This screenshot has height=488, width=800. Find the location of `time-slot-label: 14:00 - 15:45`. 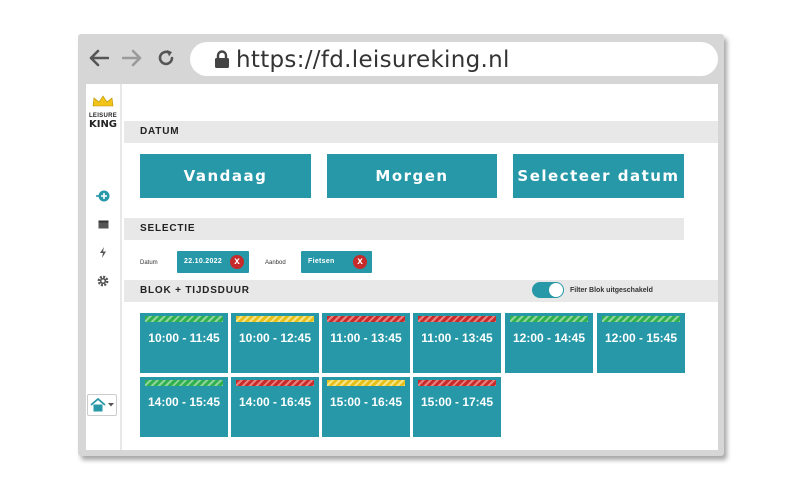

time-slot-label: 14:00 - 15:45 is located at coordinates (184, 402).